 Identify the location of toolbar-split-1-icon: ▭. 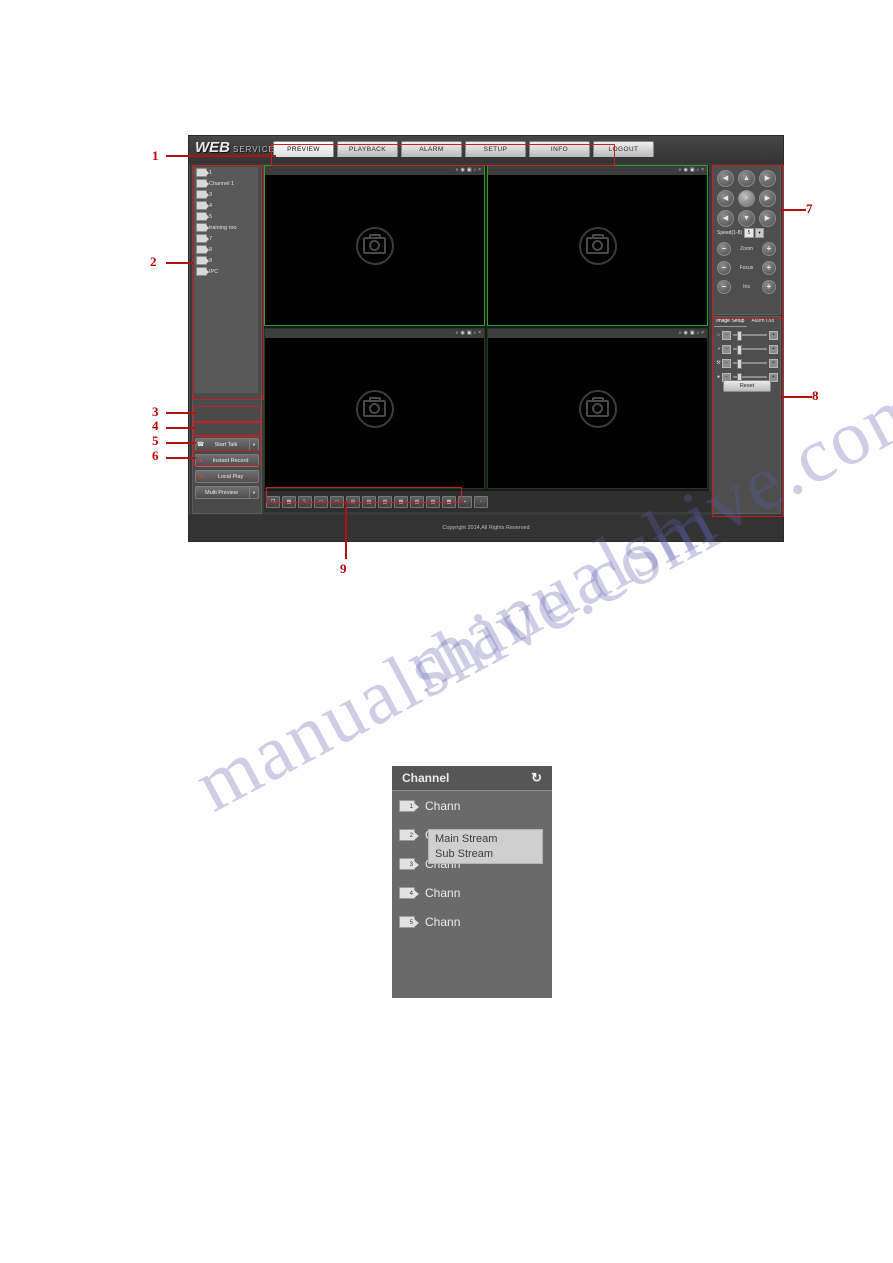
(321, 501).